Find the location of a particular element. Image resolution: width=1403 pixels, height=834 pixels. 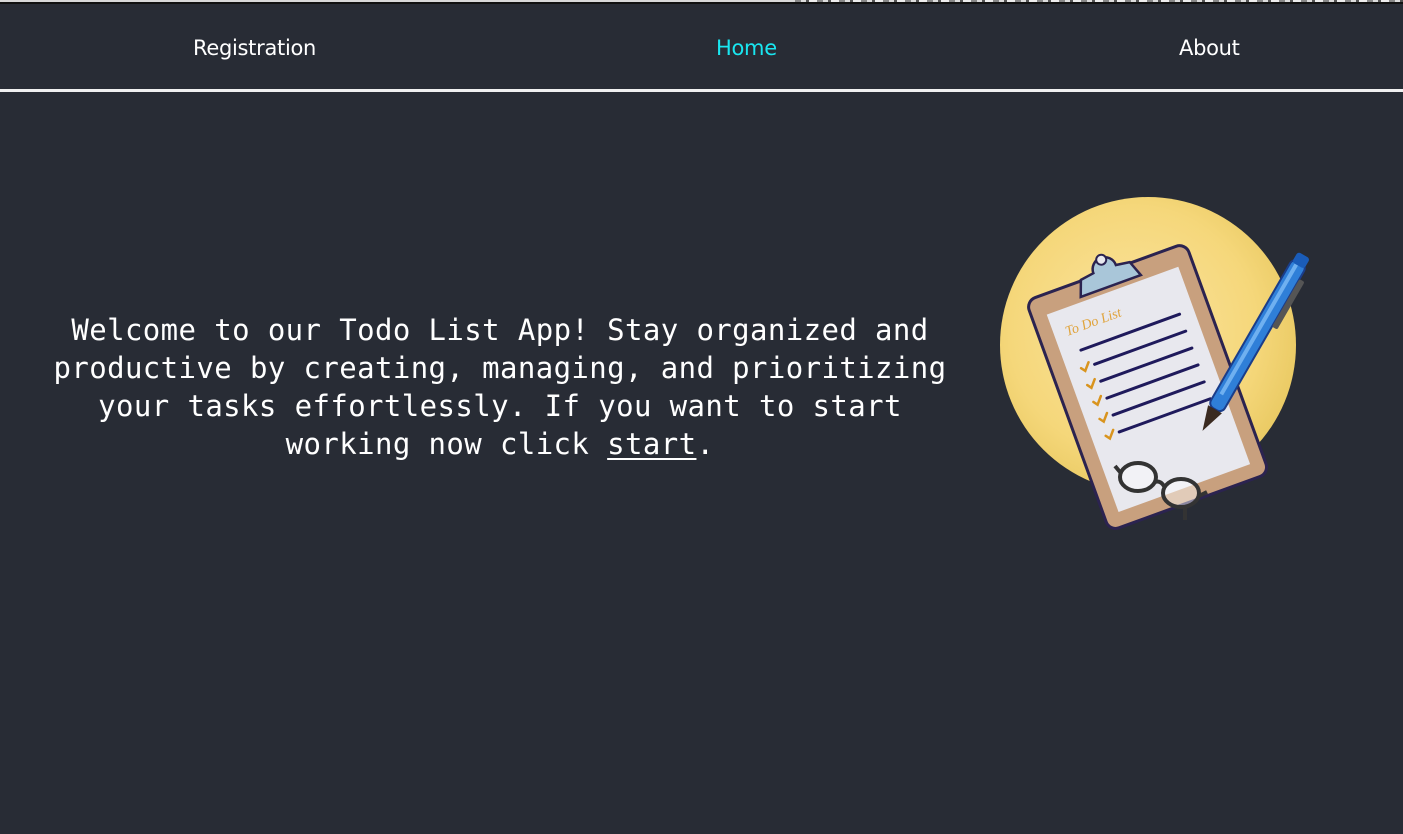

start-link: start is located at coordinates (651, 444).